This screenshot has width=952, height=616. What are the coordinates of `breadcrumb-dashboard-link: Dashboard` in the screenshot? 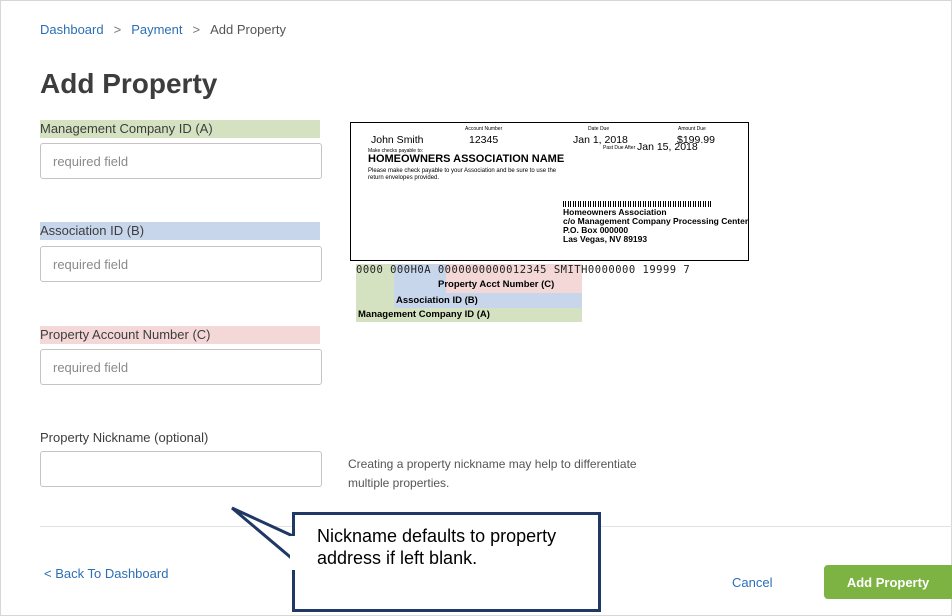 It's located at (72, 29).